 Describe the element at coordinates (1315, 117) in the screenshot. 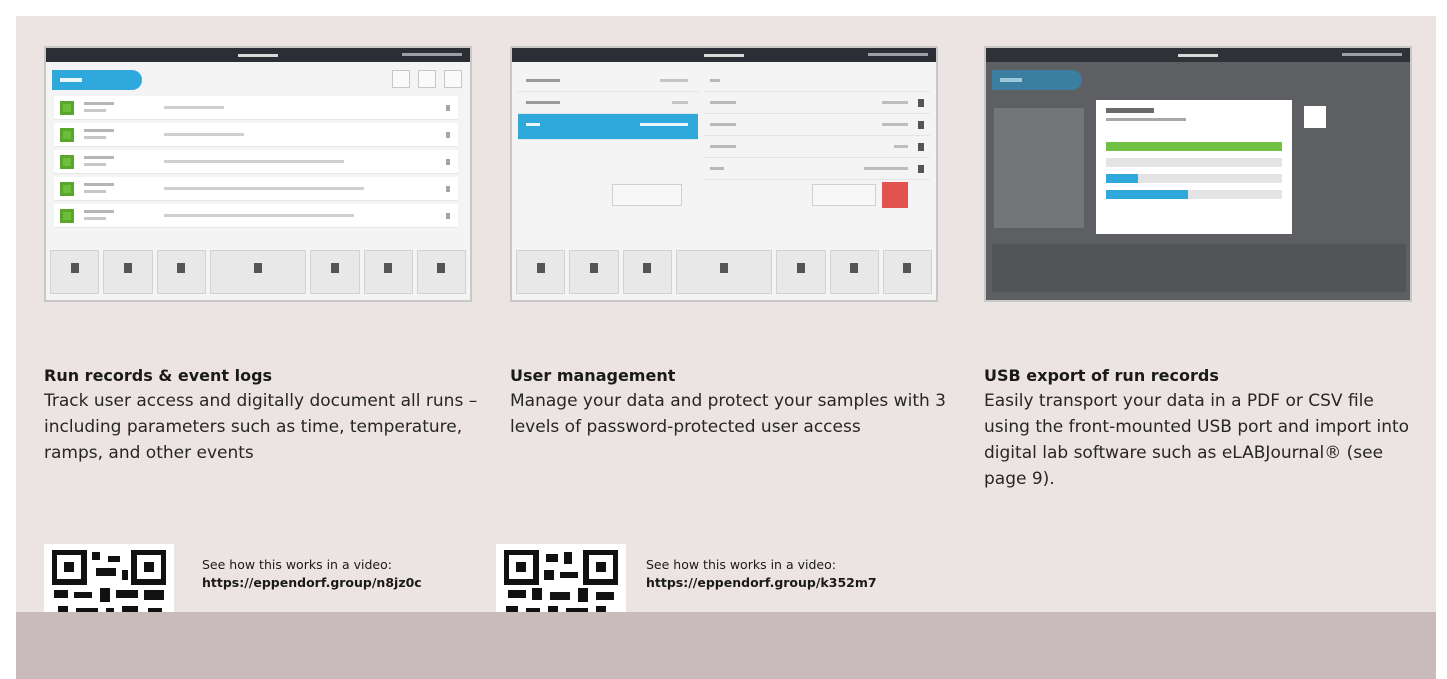

I see `close-icon` at that location.